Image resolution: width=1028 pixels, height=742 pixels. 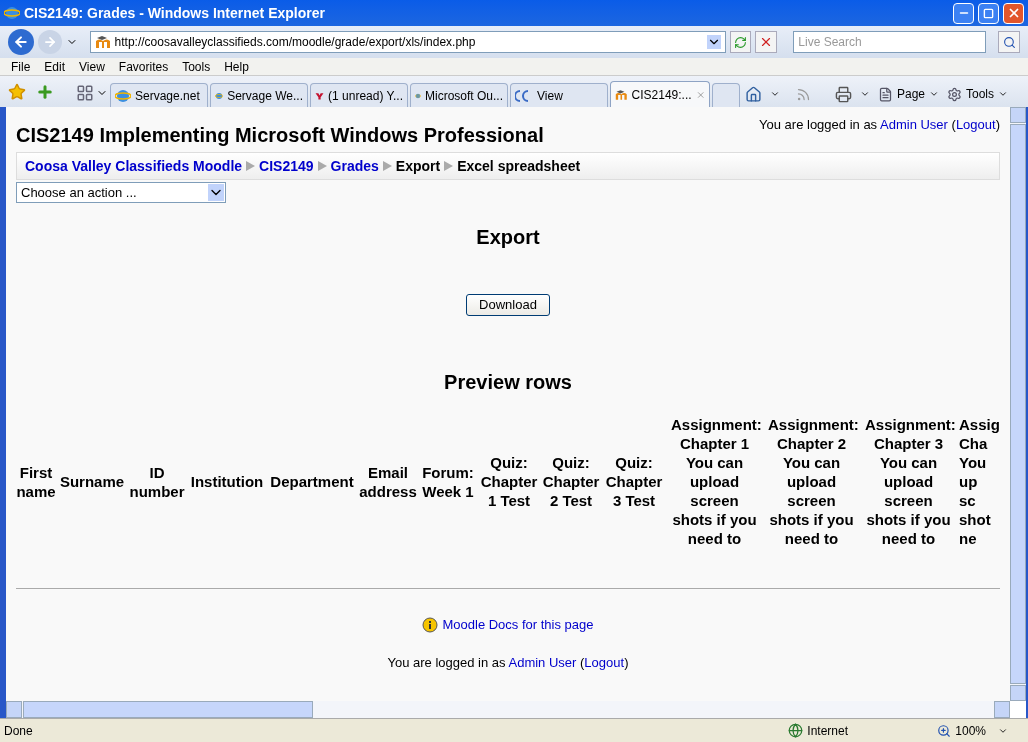 I want to click on back-button, so click(x=21, y=42).